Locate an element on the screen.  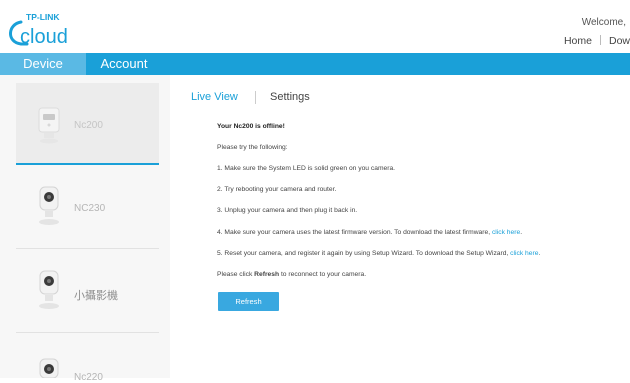
refresh-note-post: to reconnect to your camera. is located at coordinates (323, 274).